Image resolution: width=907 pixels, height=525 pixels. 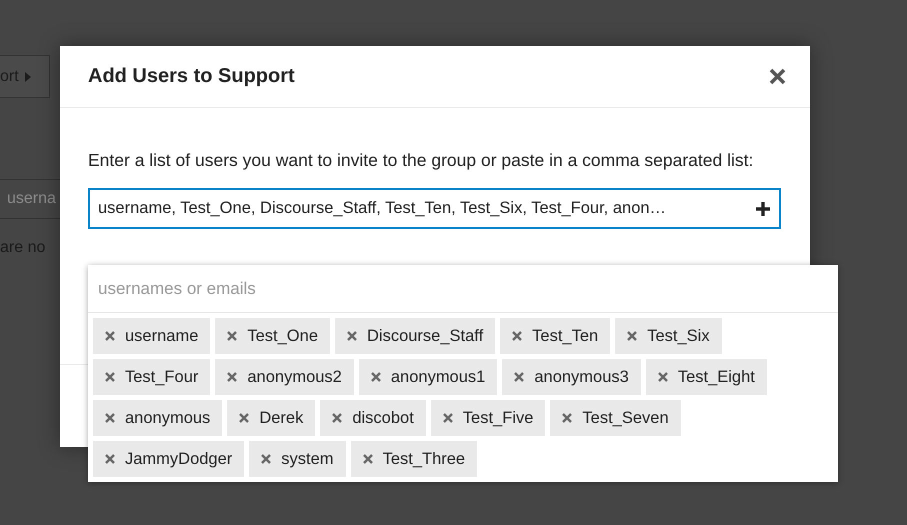 I want to click on user-chip: discobot, so click(x=373, y=418).